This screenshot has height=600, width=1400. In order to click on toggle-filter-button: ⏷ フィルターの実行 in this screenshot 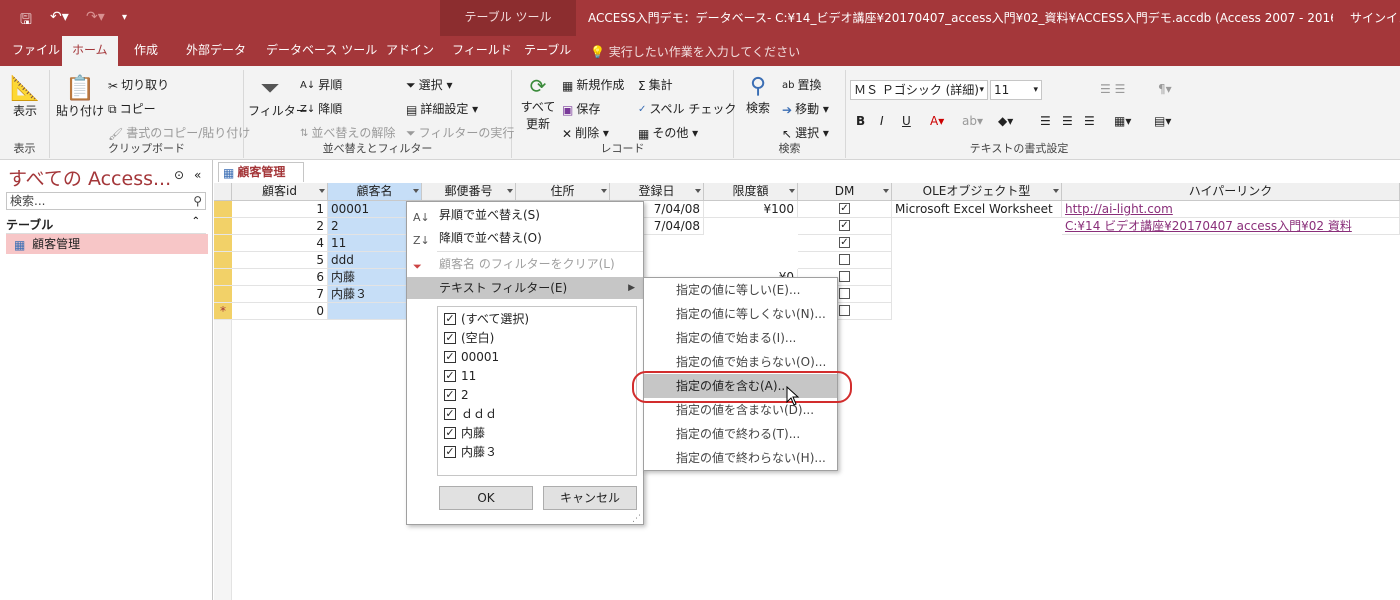, I will do `click(460, 132)`.